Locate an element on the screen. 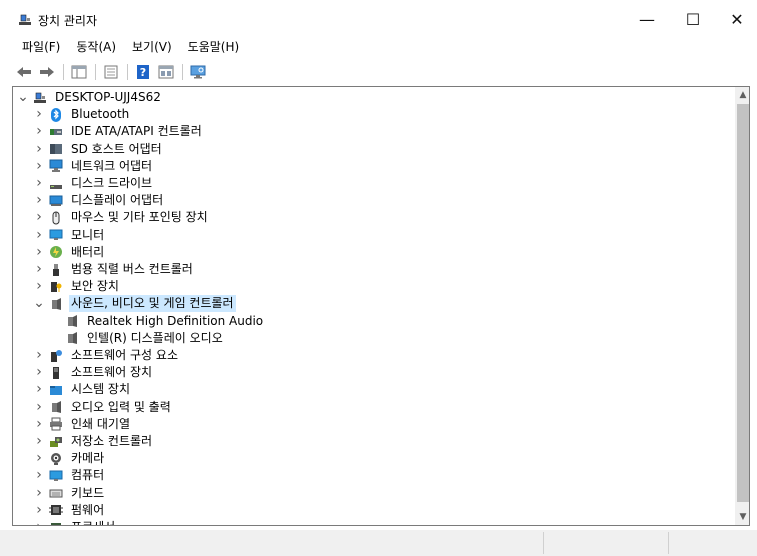 This screenshot has width=757, height=556. tree-item: › Bluetooth is located at coordinates (82, 114).